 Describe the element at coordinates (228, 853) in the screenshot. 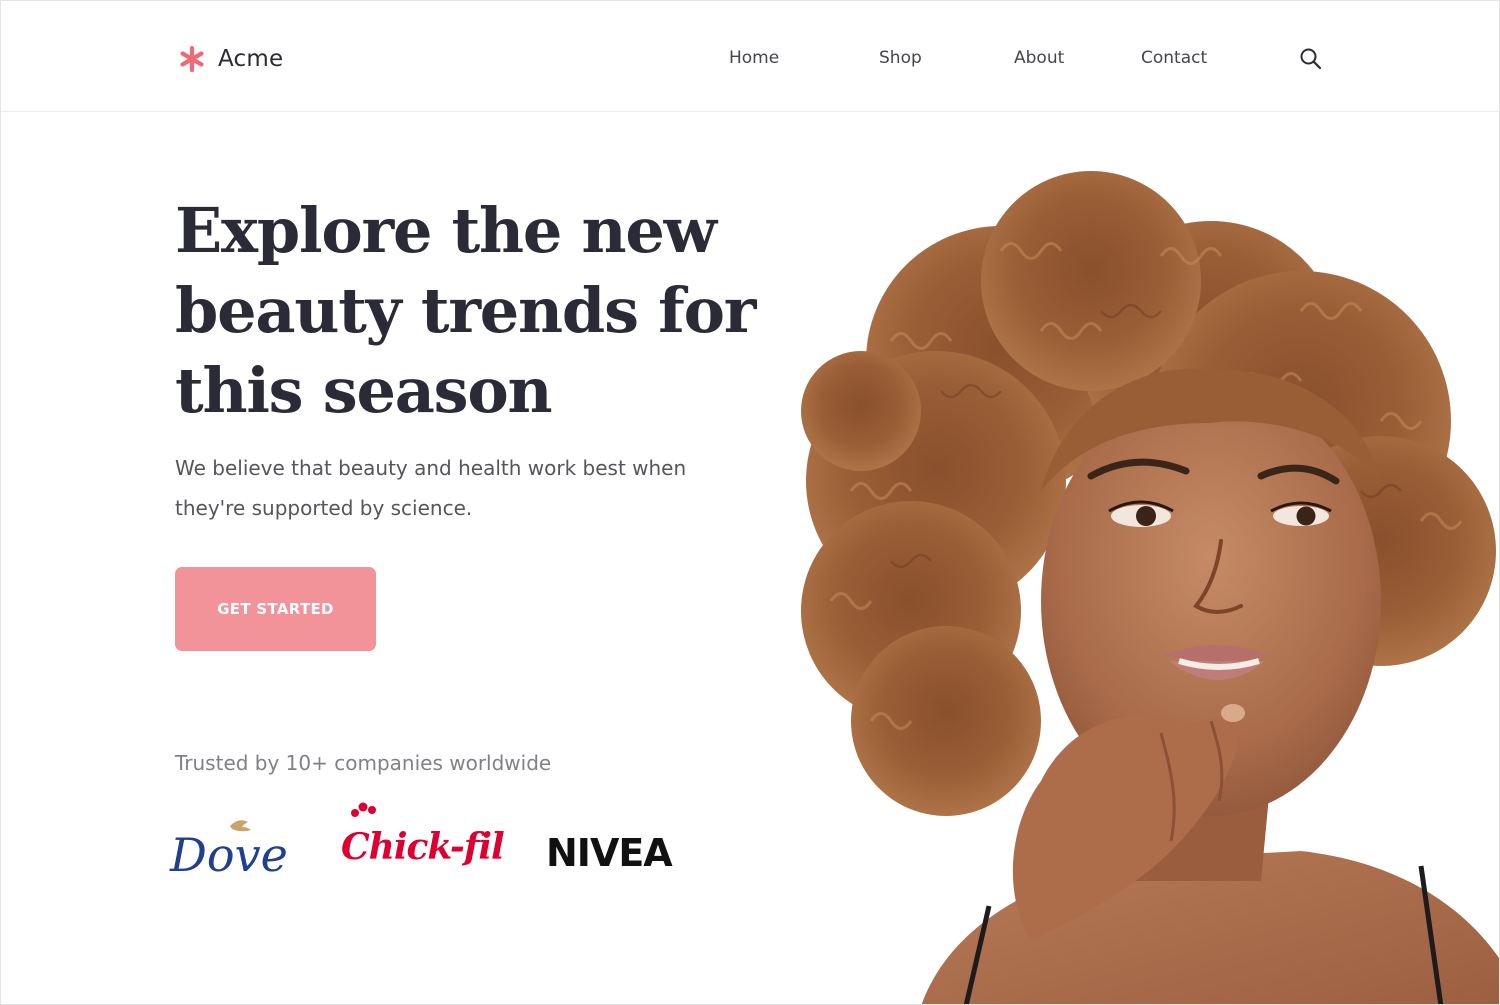

I see `svg-text: Dove` at that location.